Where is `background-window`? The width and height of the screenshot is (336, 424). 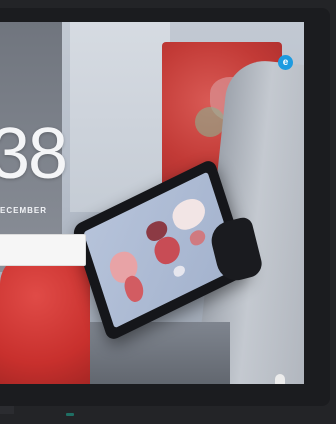
background-window is located at coordinates (120, 117).